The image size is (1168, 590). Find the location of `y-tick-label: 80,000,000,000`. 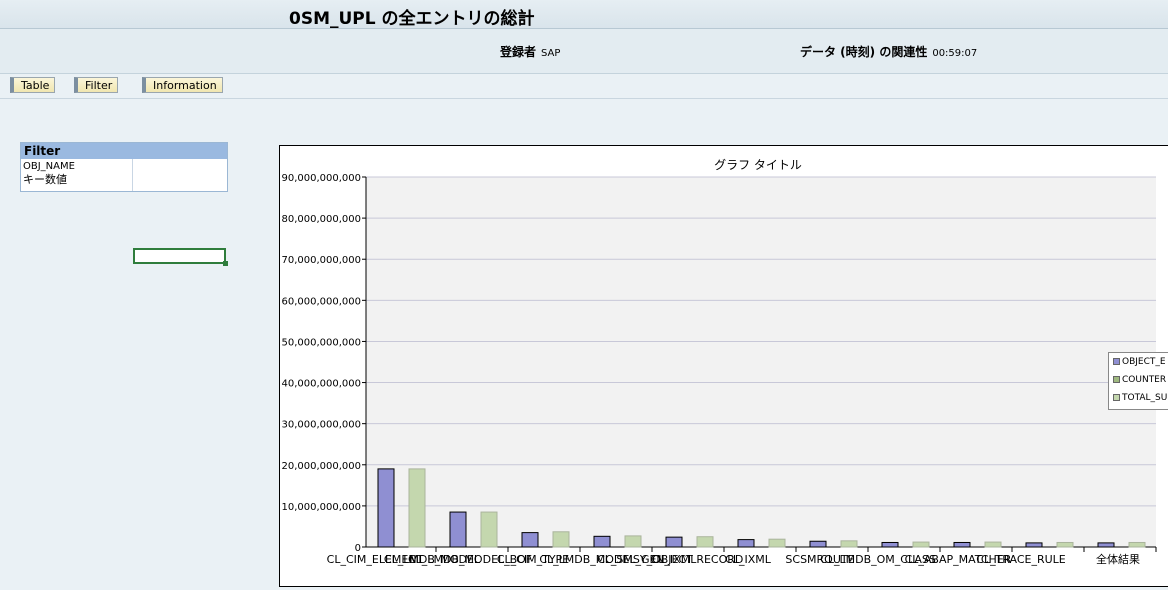

y-tick-label: 80,000,000,000 is located at coordinates (321, 219).